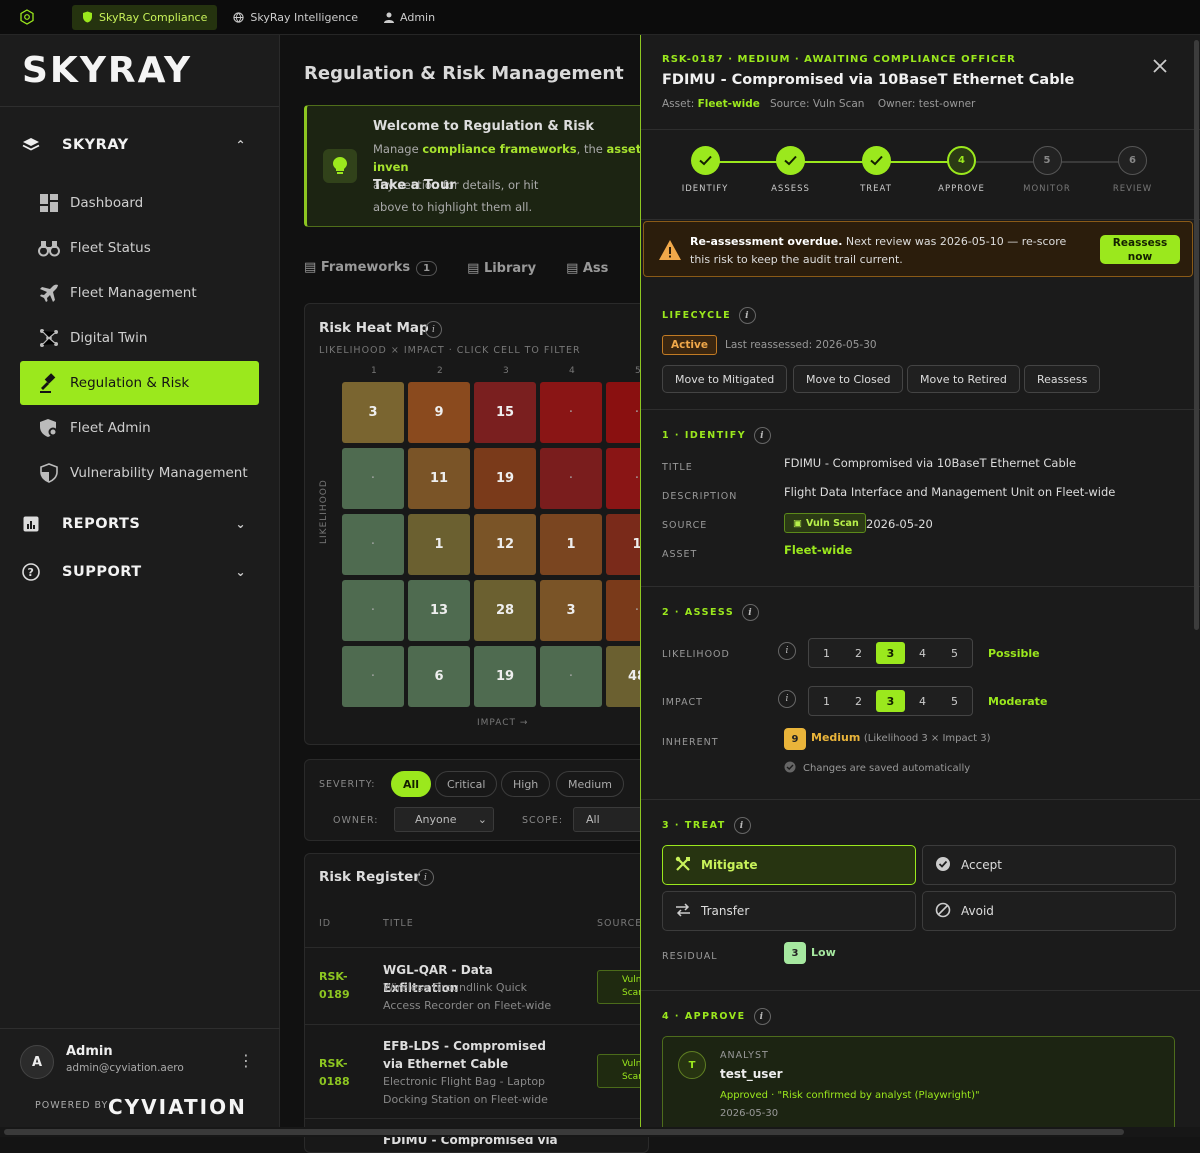 The height and width of the screenshot is (1153, 1200). What do you see at coordinates (1140, 249) in the screenshot?
I see `reassess-now-button: Reassess now` at bounding box center [1140, 249].